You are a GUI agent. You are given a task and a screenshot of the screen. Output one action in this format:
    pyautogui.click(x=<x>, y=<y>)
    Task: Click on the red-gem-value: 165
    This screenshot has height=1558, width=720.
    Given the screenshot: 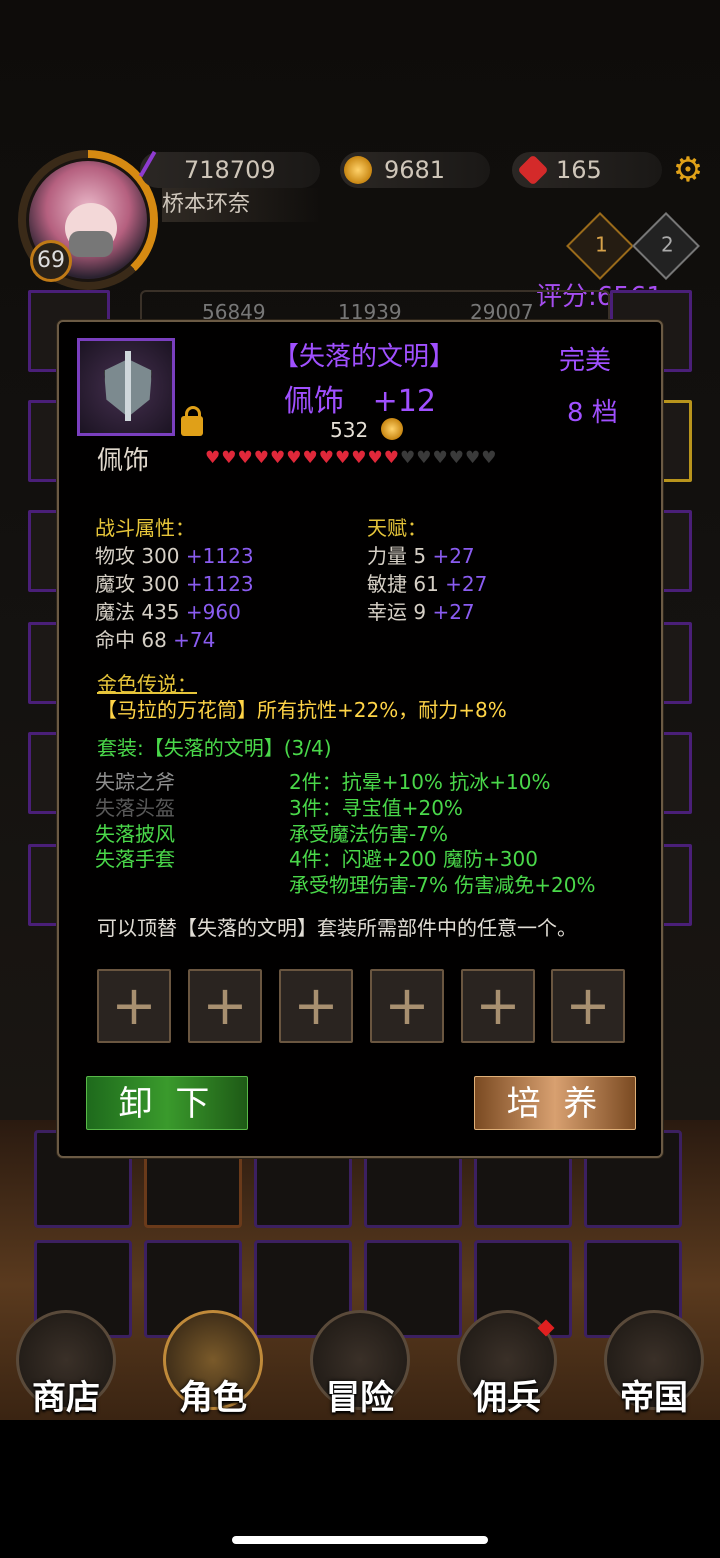 What is the action you would take?
    pyautogui.click(x=579, y=170)
    